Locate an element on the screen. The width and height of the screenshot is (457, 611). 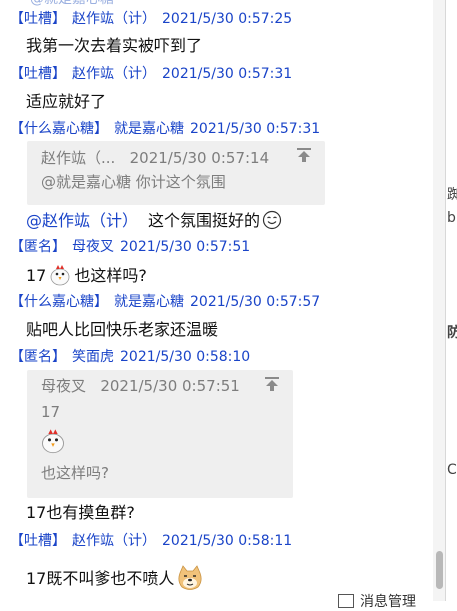
smiling-face-icon is located at coordinates (272, 220).